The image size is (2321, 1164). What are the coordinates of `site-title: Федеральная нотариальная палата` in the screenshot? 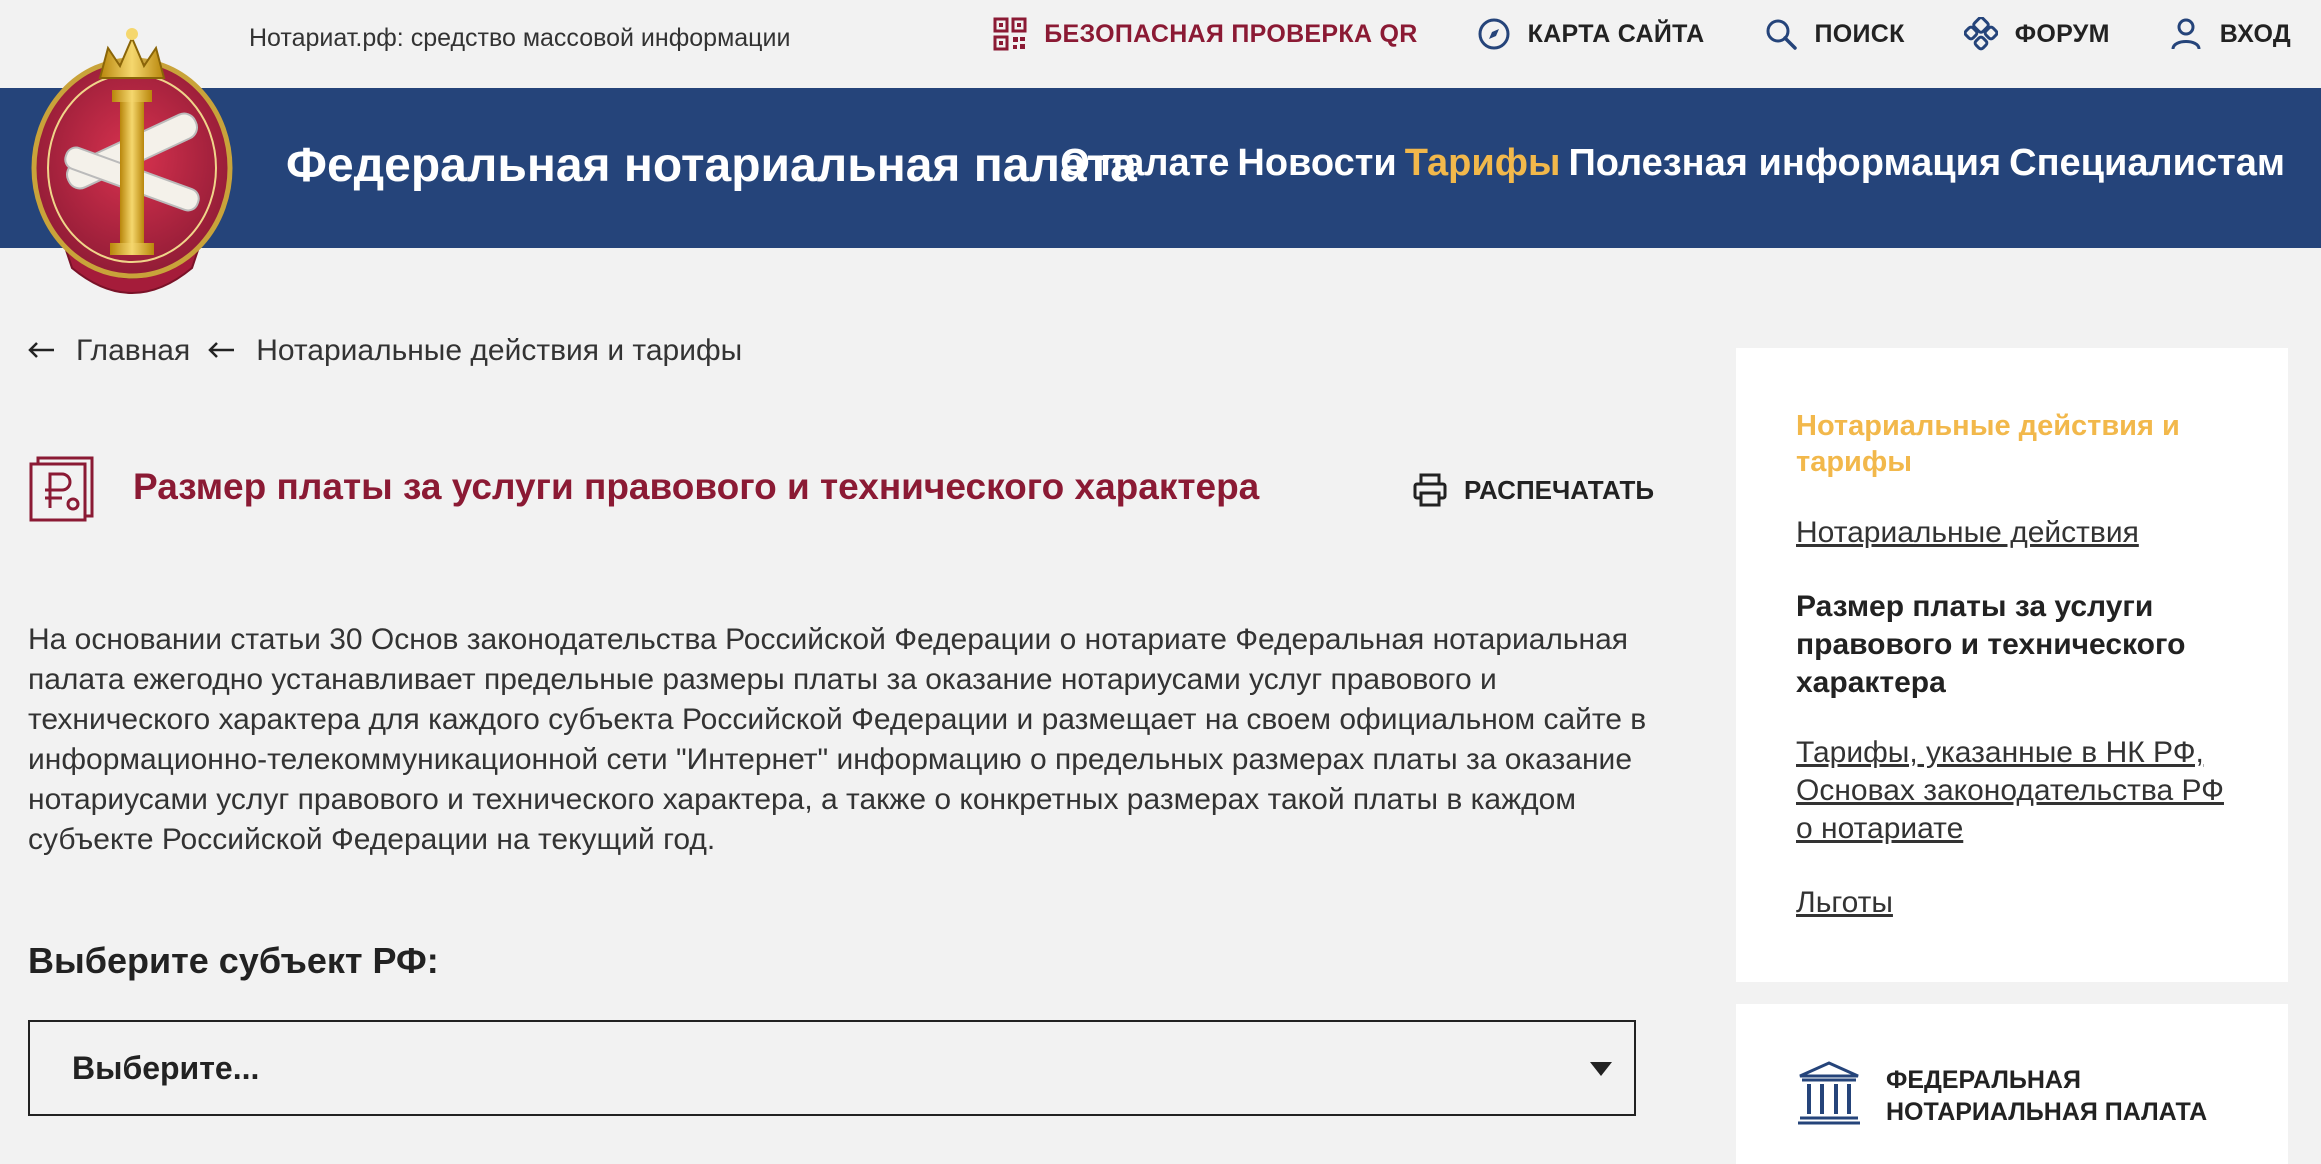 It's located at (711, 165).